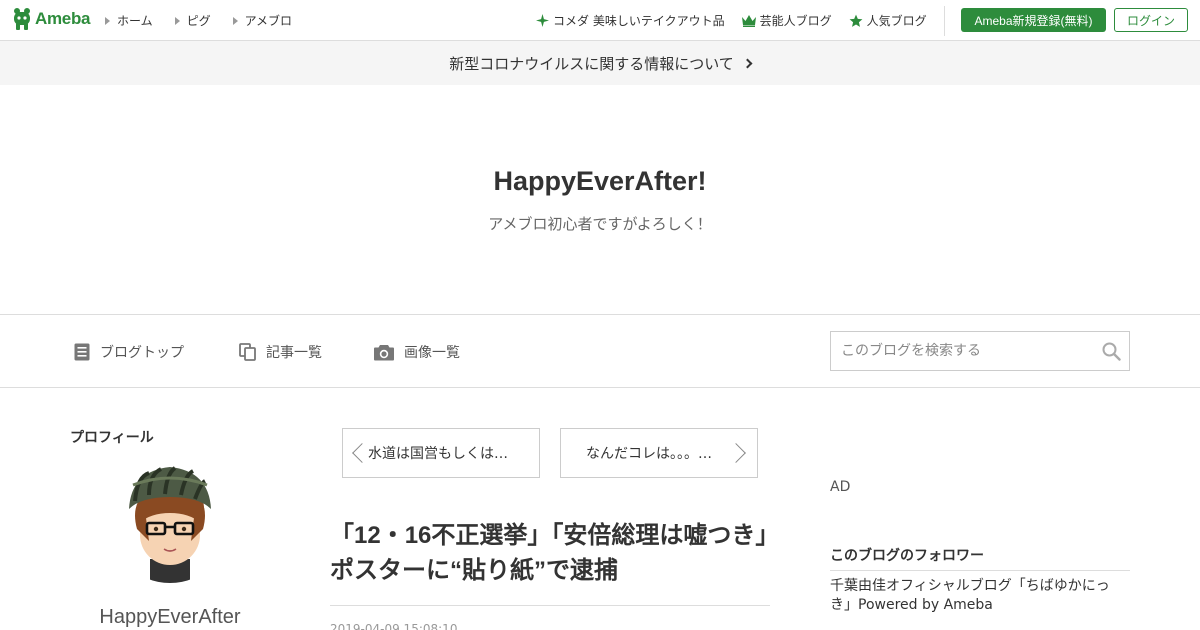 The height and width of the screenshot is (630, 1200). What do you see at coordinates (22, 19) in the screenshot?
I see `ameba-mascot-icon` at bounding box center [22, 19].